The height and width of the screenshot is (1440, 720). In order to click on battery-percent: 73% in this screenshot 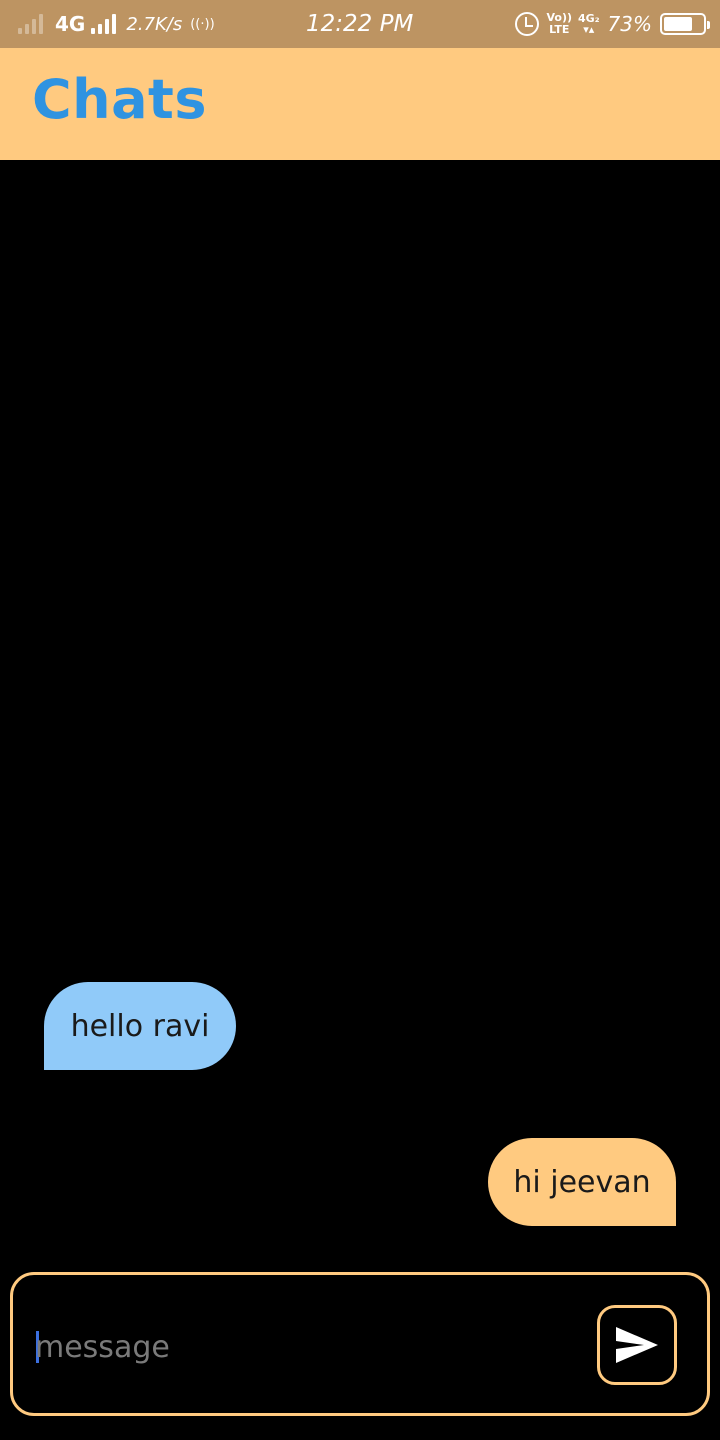, I will do `click(629, 24)`.